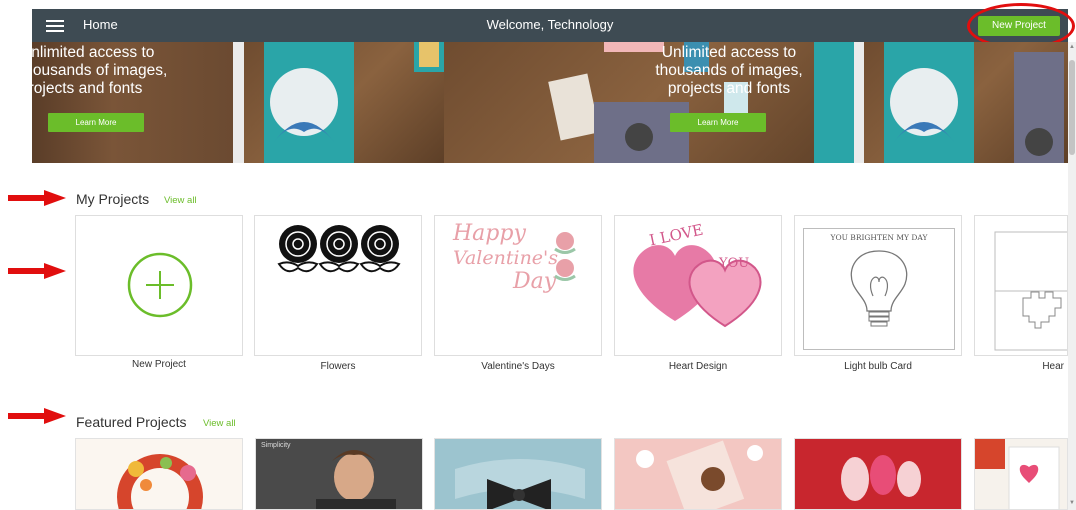  What do you see at coordinates (1030, 291) in the screenshot?
I see `pixel-heart-icon` at bounding box center [1030, 291].